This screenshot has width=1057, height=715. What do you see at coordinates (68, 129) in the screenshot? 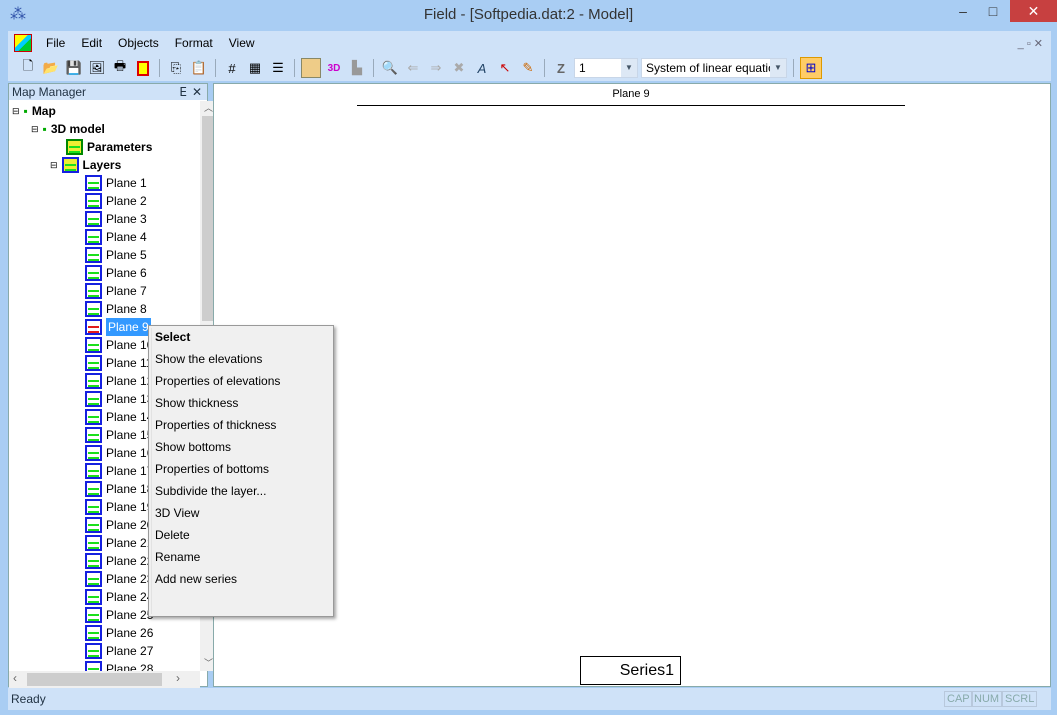
I see `tree-item-3d-model: ⊟ ▪ 3D model` at bounding box center [68, 129].